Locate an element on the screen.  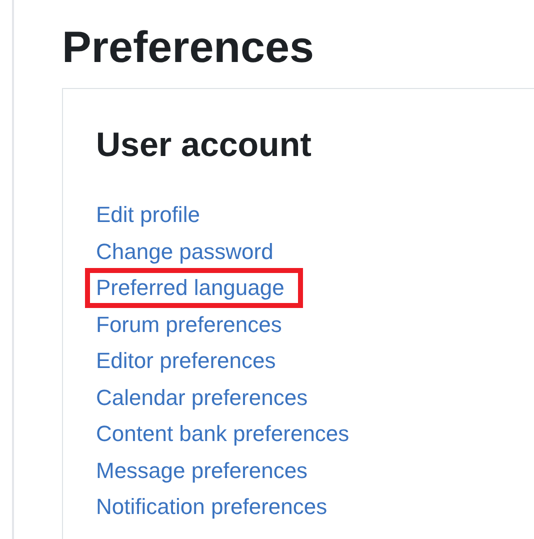
page-title: Preferences is located at coordinates (188, 47).